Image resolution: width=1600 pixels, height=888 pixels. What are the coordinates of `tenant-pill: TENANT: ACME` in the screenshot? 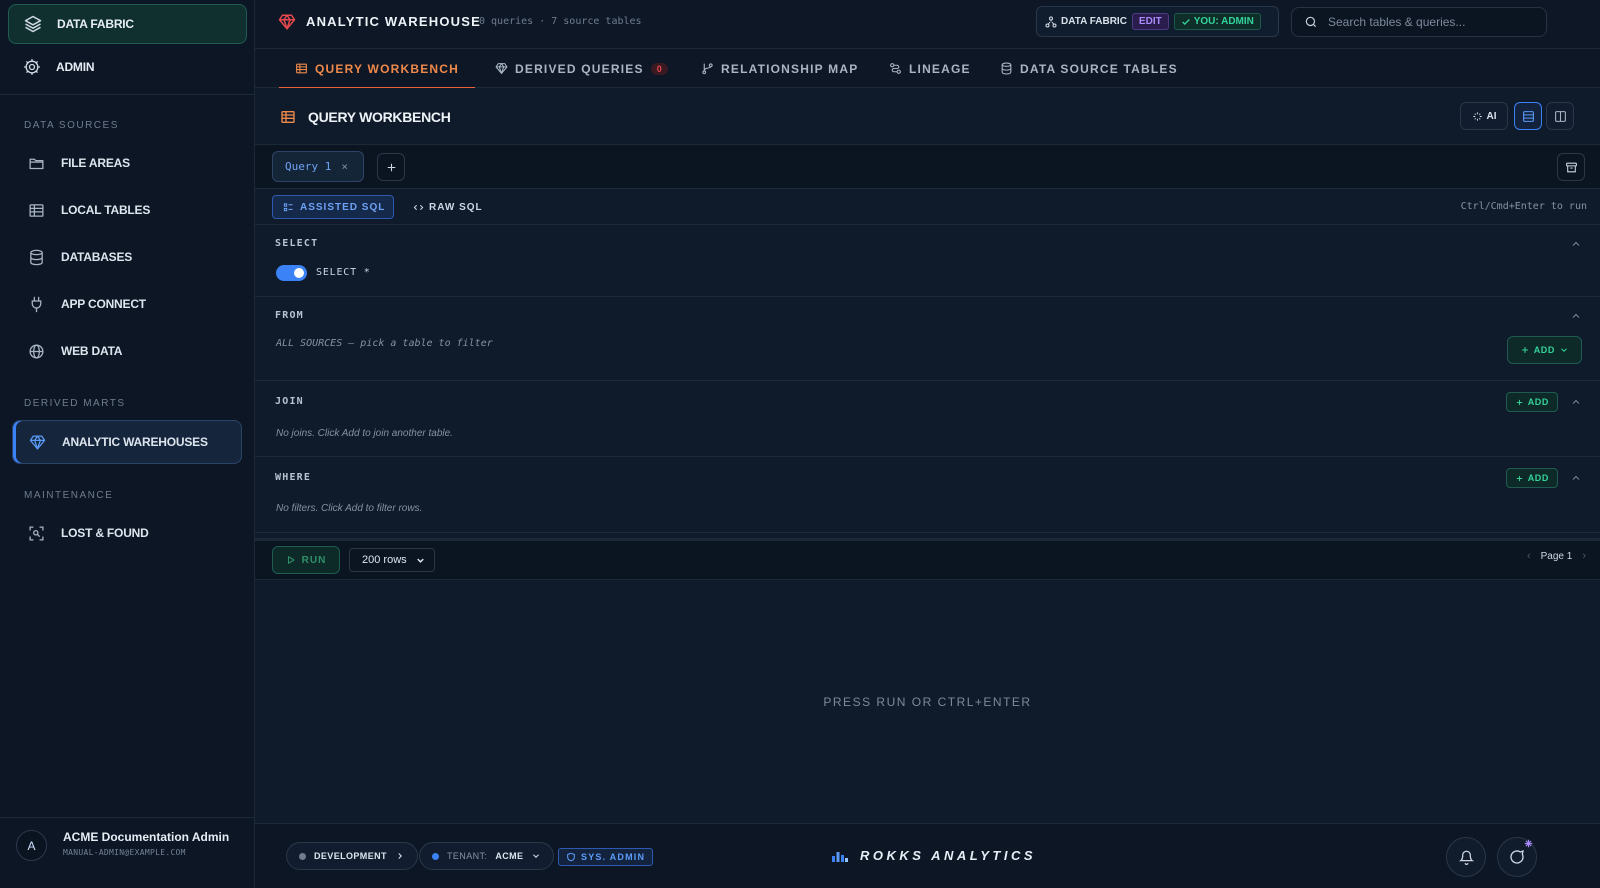 It's located at (487, 856).